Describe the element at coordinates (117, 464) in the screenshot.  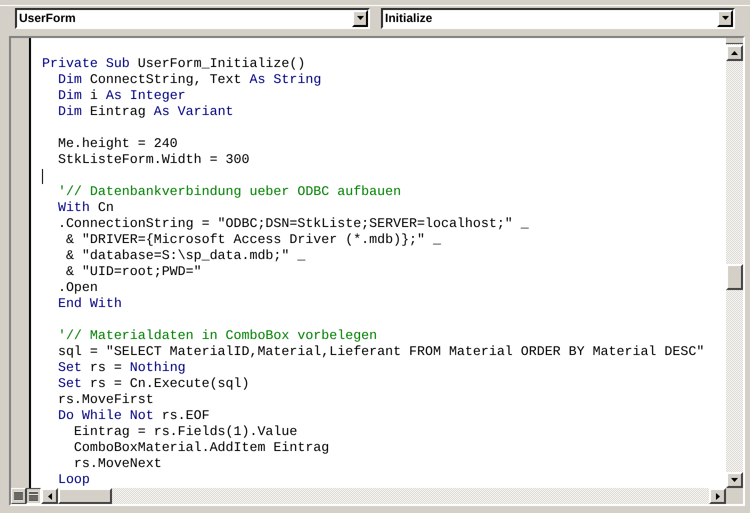
I see `code-line: rs.MoveNext` at that location.